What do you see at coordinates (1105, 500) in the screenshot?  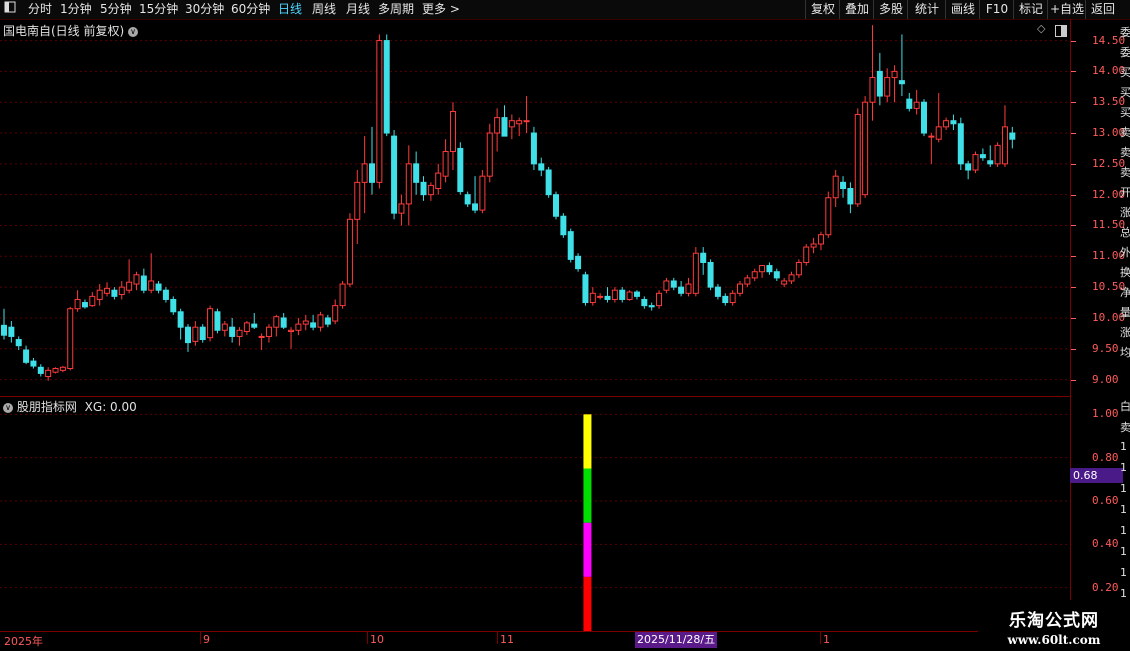 I see `indicator-tick-label: 0.60` at bounding box center [1105, 500].